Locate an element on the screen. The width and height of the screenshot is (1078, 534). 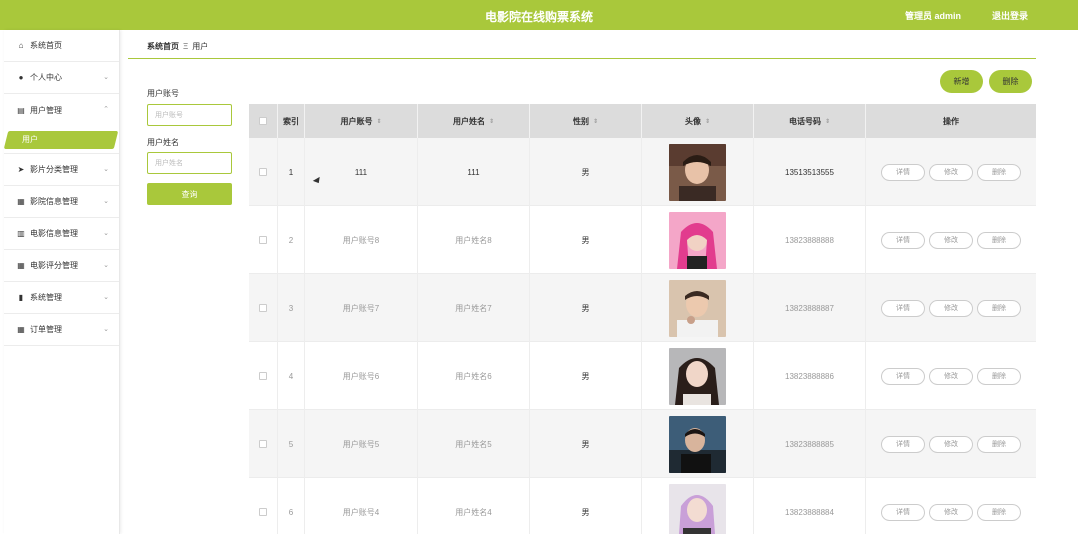
header-account: 用户账号 ⇕ is located at coordinates (361, 121).